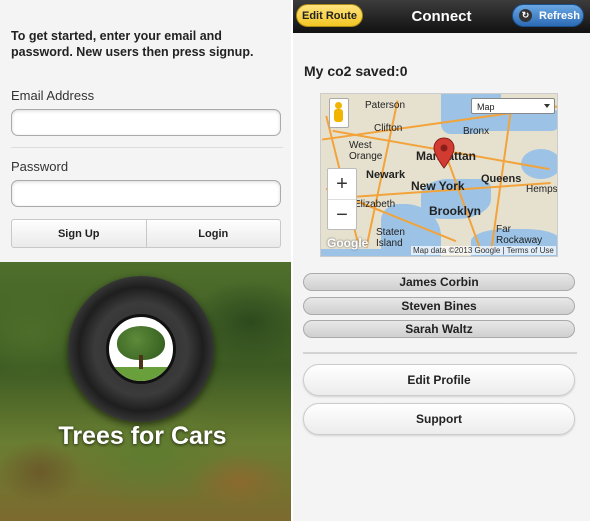  I want to click on person-item: Sarah Waltz, so click(439, 329).